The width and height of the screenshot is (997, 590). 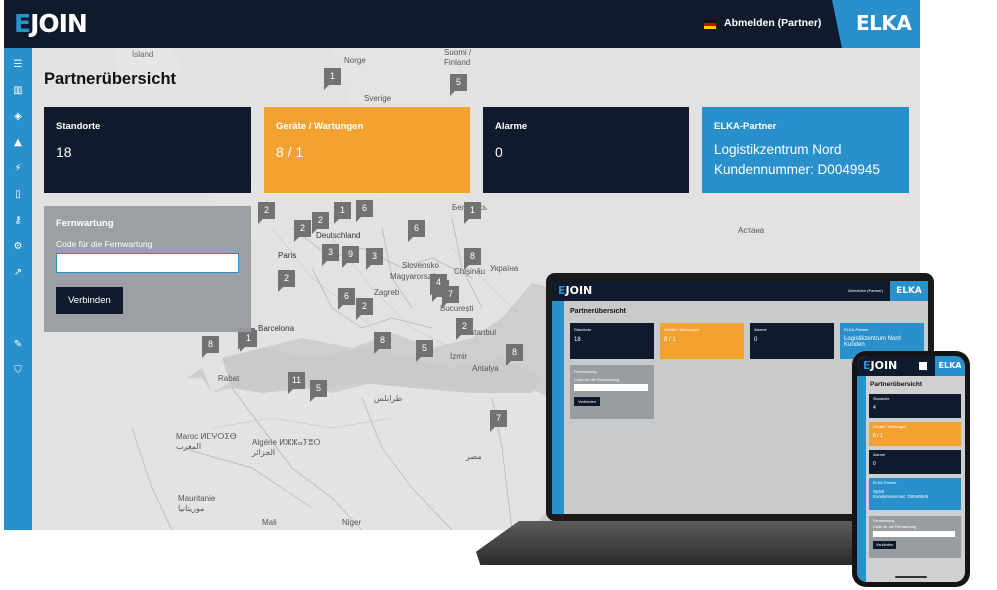 What do you see at coordinates (350, 257) in the screenshot?
I see `map-marker: 9` at bounding box center [350, 257].